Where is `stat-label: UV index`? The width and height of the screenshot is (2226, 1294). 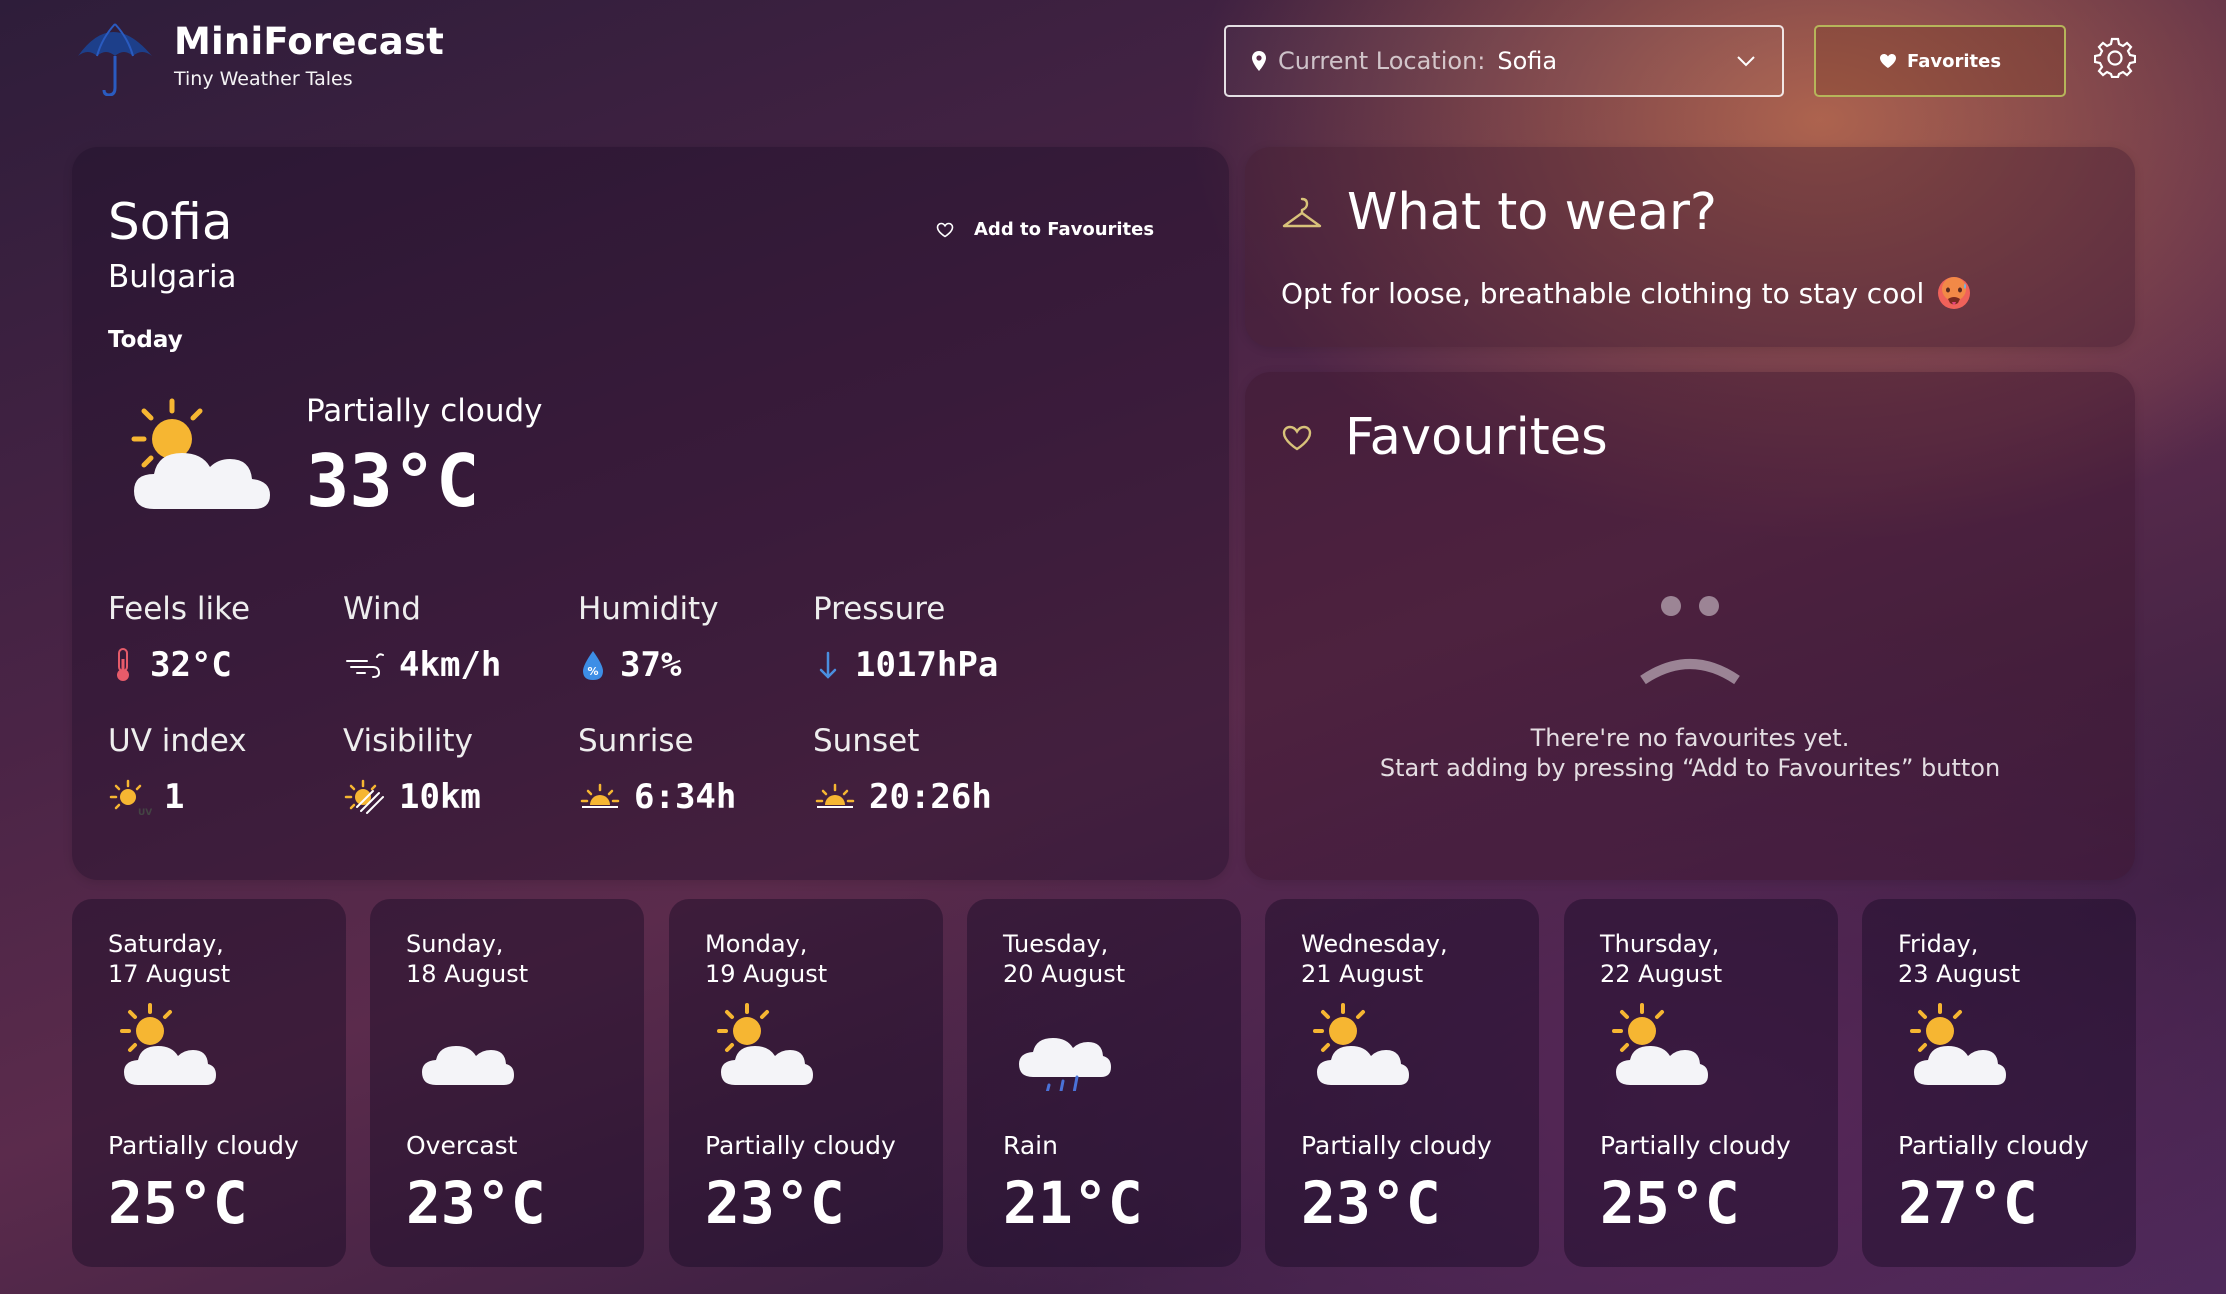
stat-label: UV index is located at coordinates (177, 741).